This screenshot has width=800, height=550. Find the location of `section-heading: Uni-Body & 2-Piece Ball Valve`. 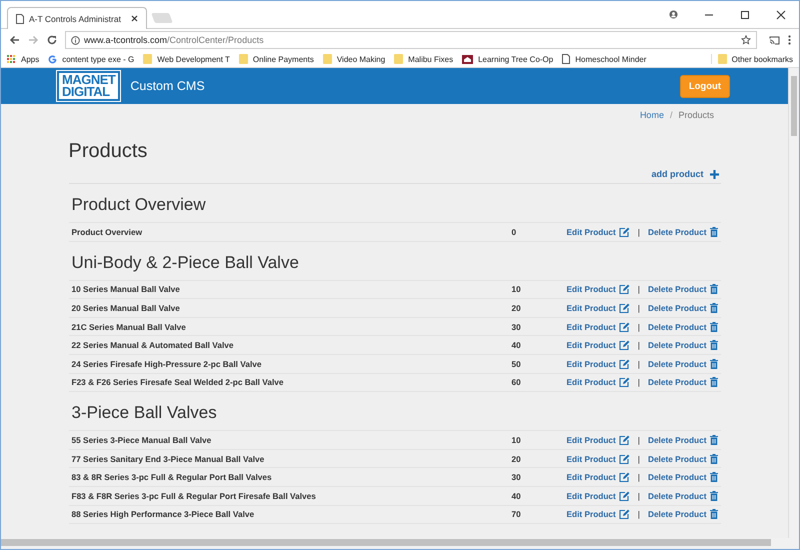

section-heading: Uni-Body & 2-Piece Ball Valve is located at coordinates (186, 262).